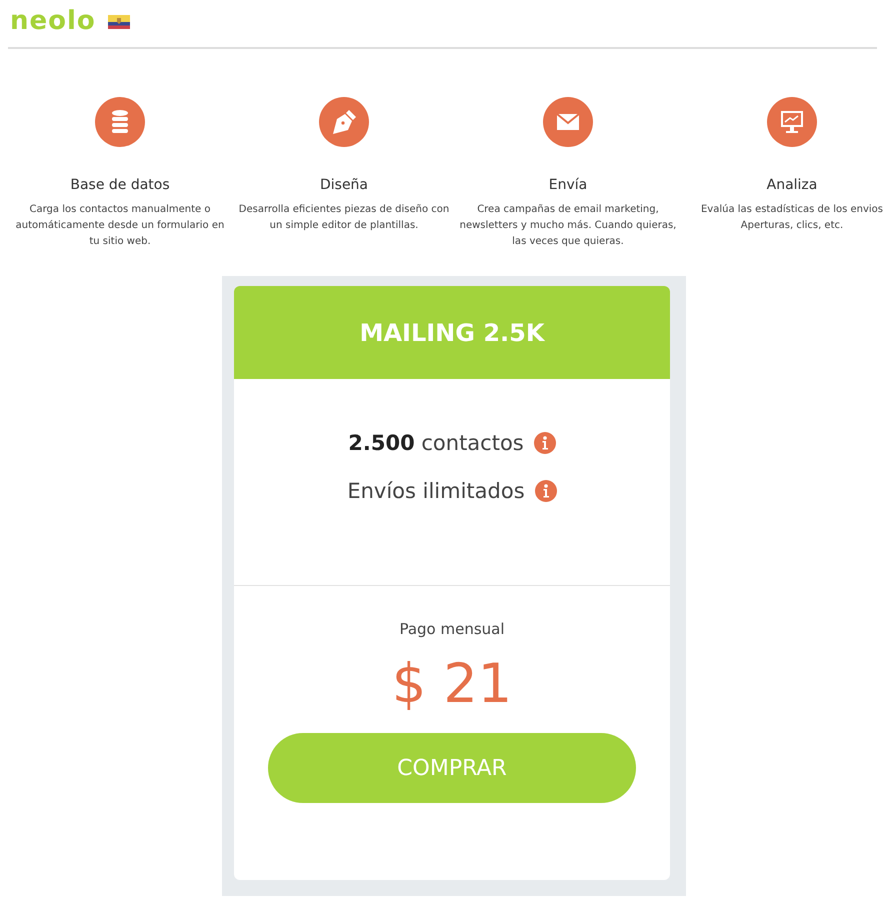 The height and width of the screenshot is (913, 885). What do you see at coordinates (436, 491) in the screenshot?
I see `plan-feature: Envíos ilimitados` at bounding box center [436, 491].